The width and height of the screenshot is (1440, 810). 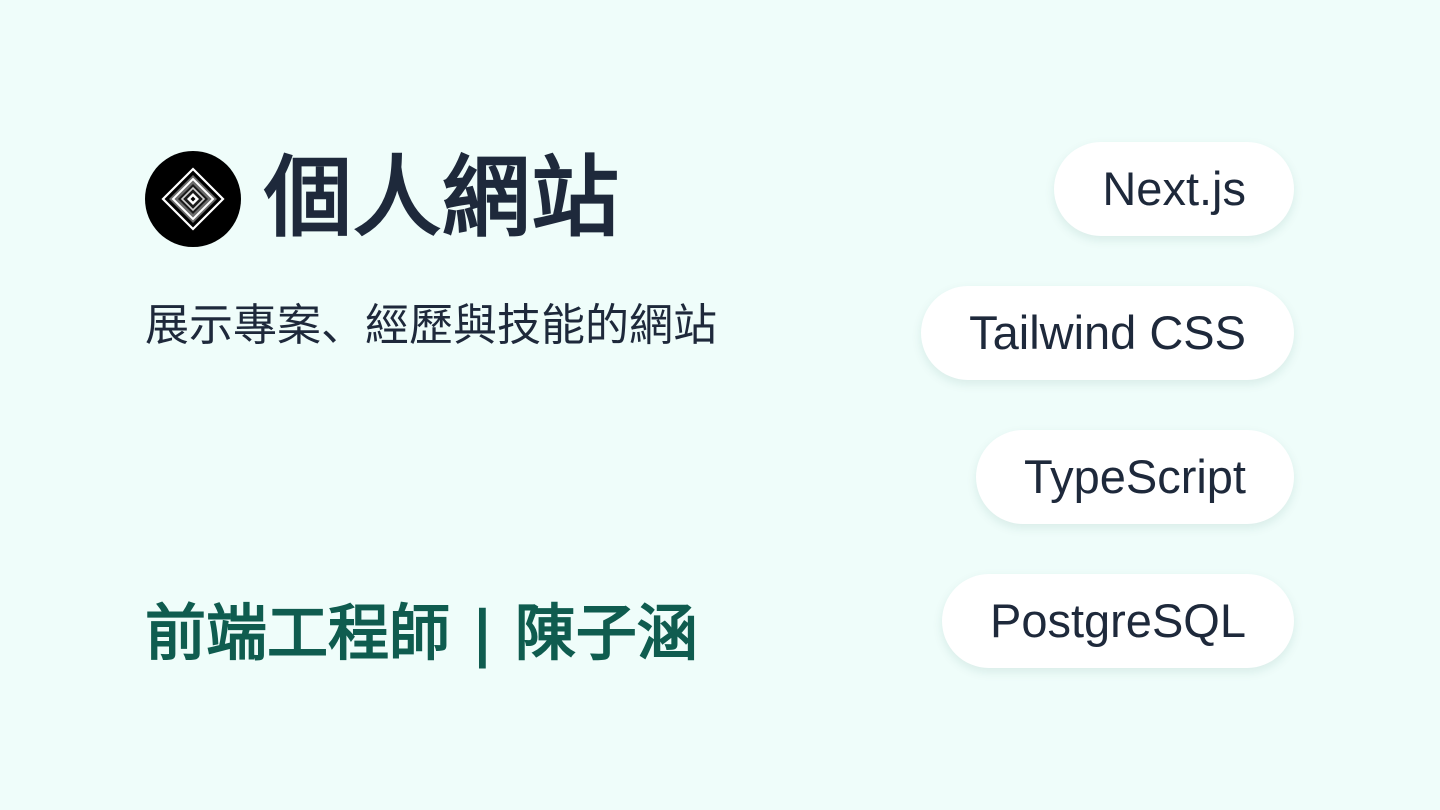 I want to click on tech-tag-postgresql: PostgreSQL, so click(x=1117, y=621).